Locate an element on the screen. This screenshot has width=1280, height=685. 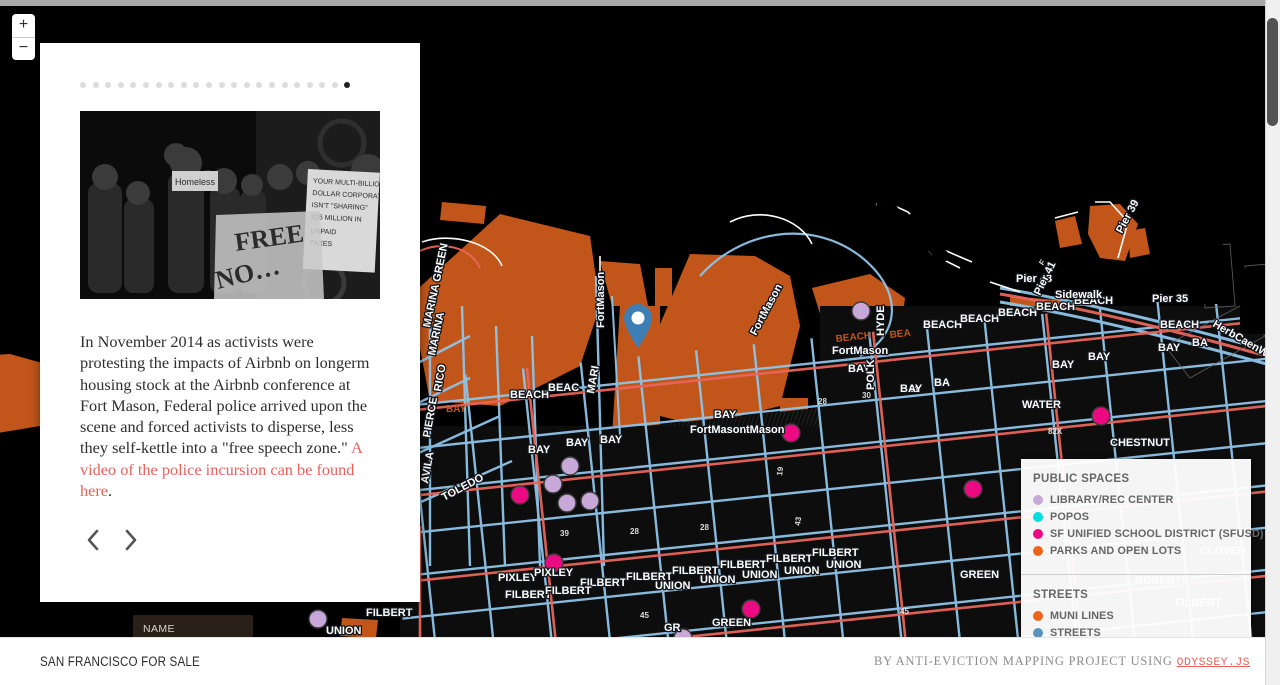
legend-item: SF UNIFIED SCHOOL DISTRICT (SFUSD) is located at coordinates (1148, 534).